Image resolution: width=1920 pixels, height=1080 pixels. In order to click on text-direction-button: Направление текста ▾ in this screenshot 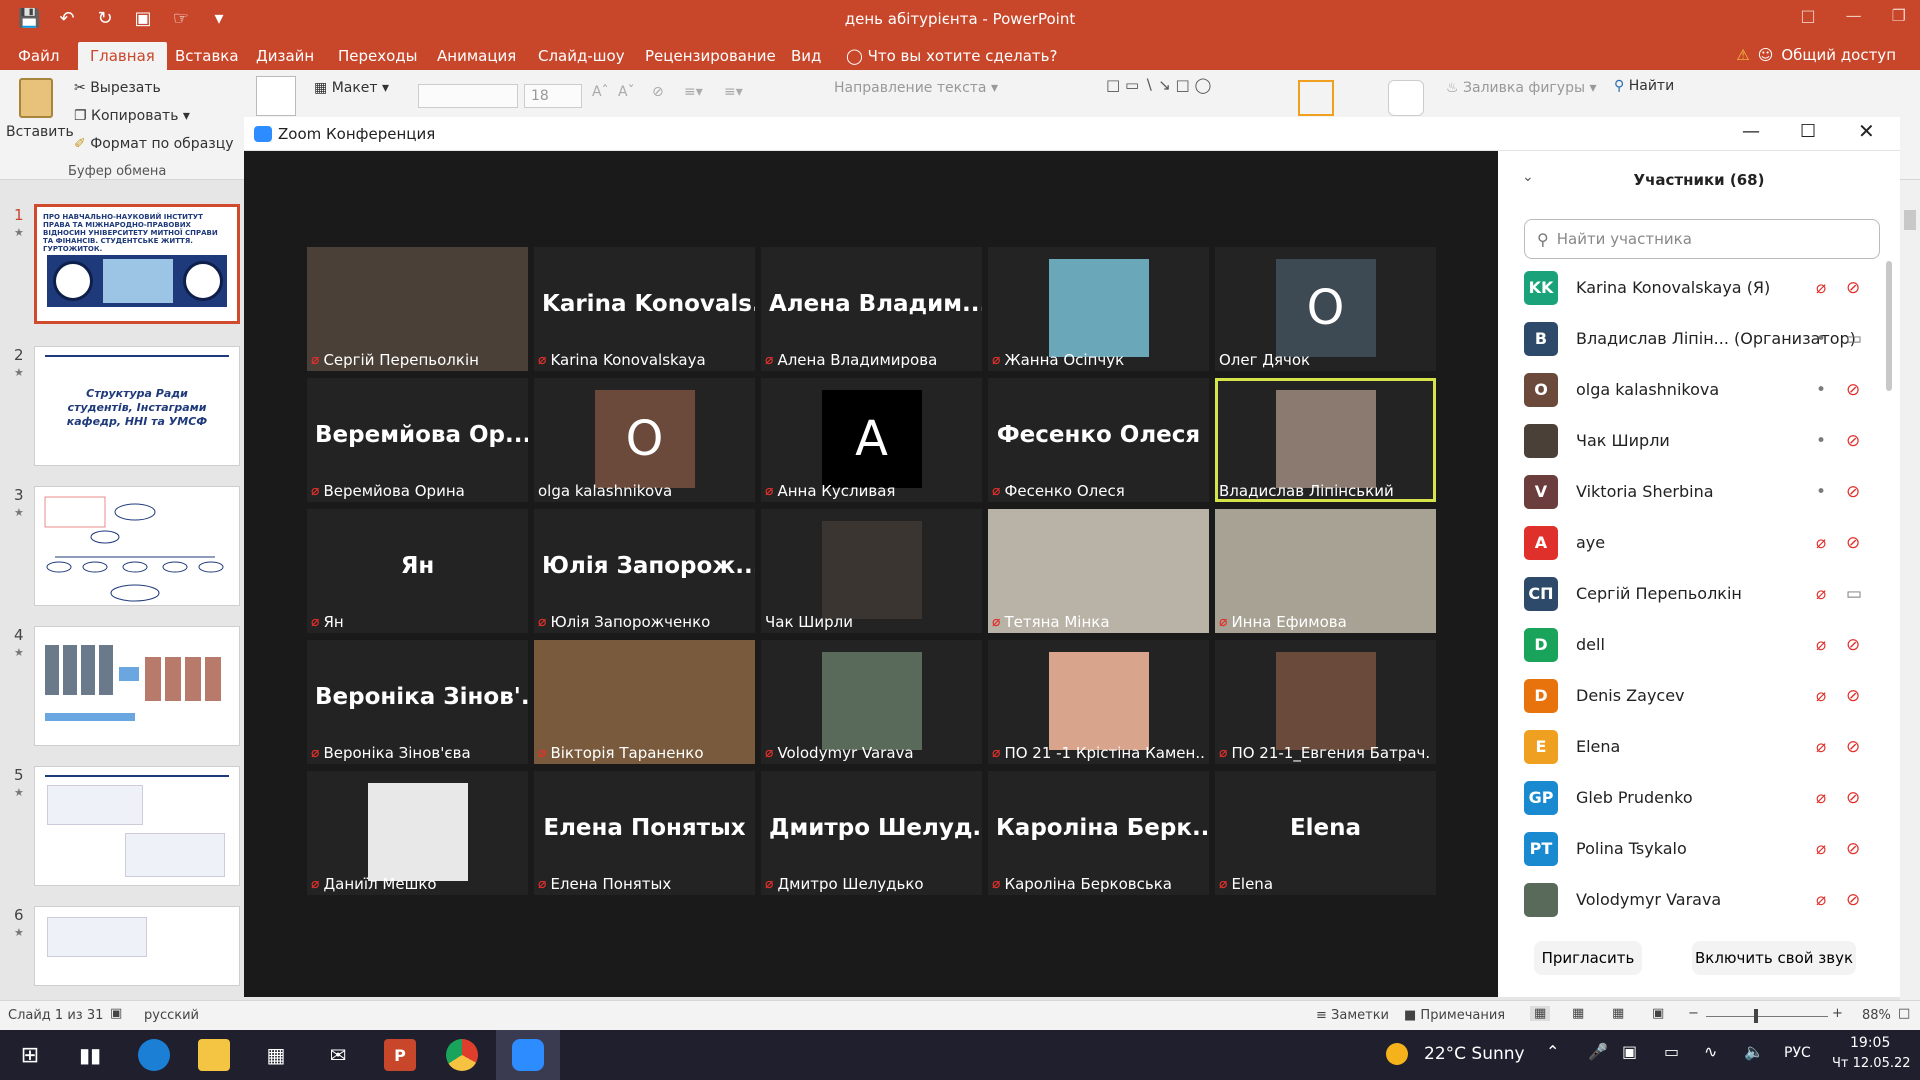, I will do `click(916, 88)`.